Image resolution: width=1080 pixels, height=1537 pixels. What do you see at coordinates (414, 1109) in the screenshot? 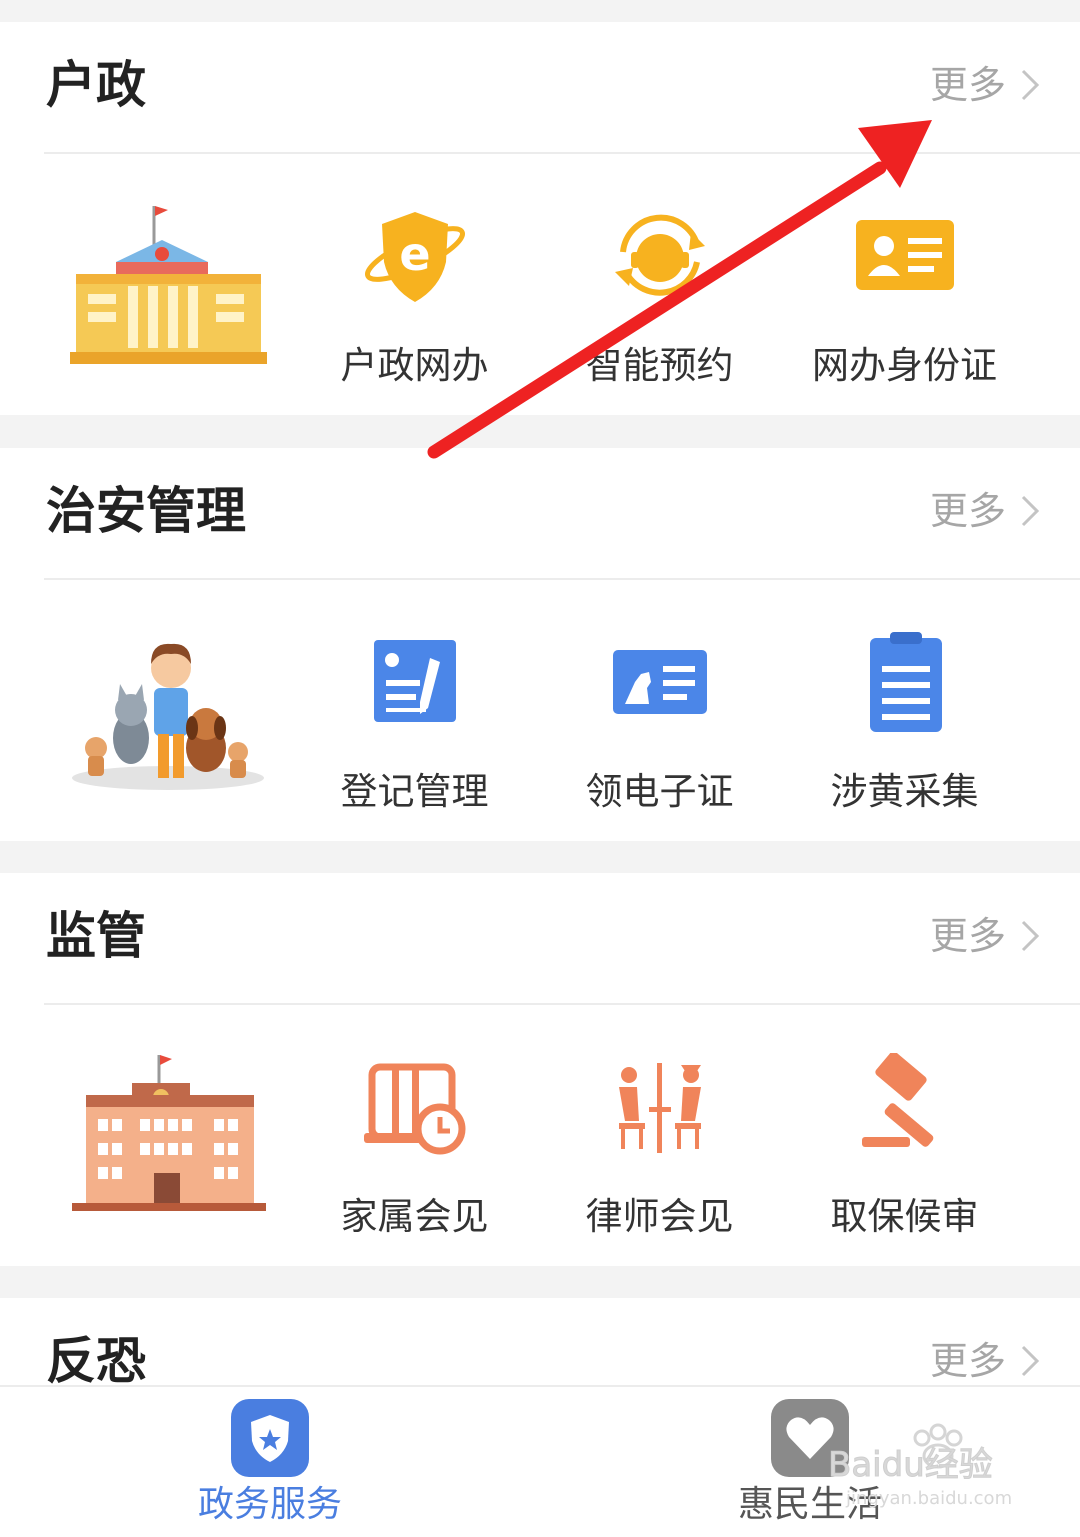
I see `prison-bars-clock-icon` at bounding box center [414, 1109].